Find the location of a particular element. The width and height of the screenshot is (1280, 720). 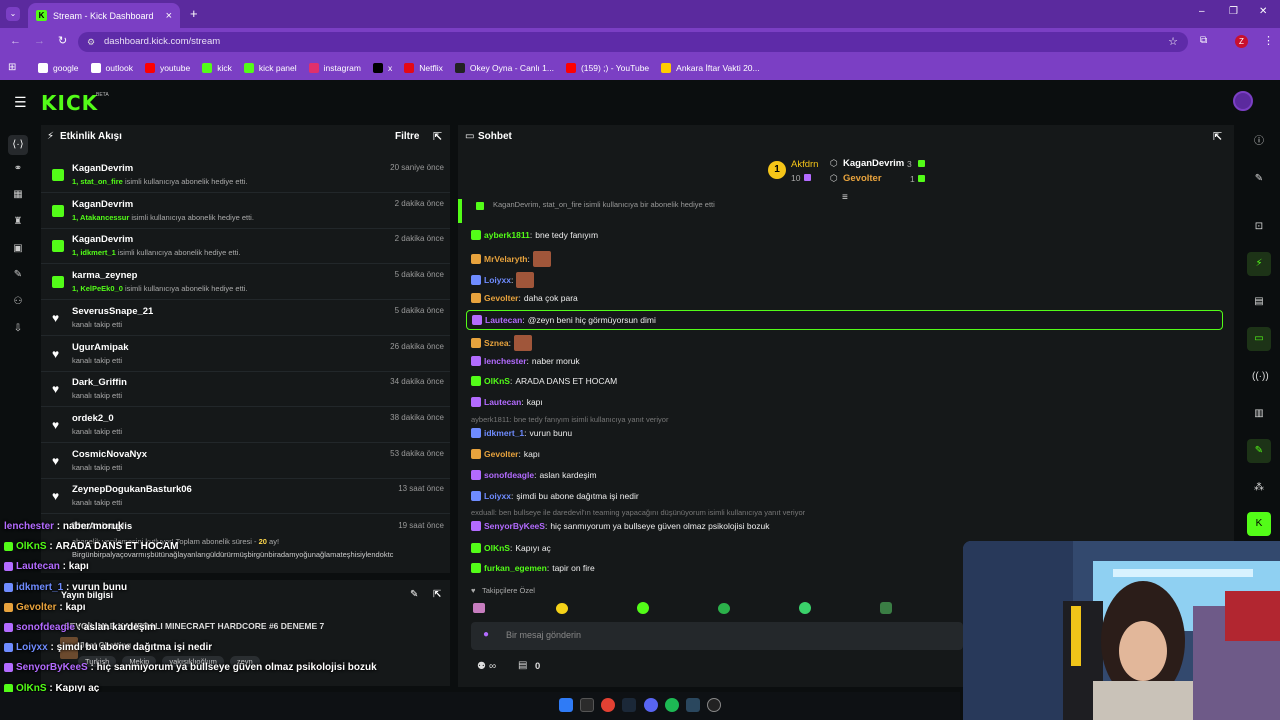

tools-active-icon: ✎ is located at coordinates (1259, 451).